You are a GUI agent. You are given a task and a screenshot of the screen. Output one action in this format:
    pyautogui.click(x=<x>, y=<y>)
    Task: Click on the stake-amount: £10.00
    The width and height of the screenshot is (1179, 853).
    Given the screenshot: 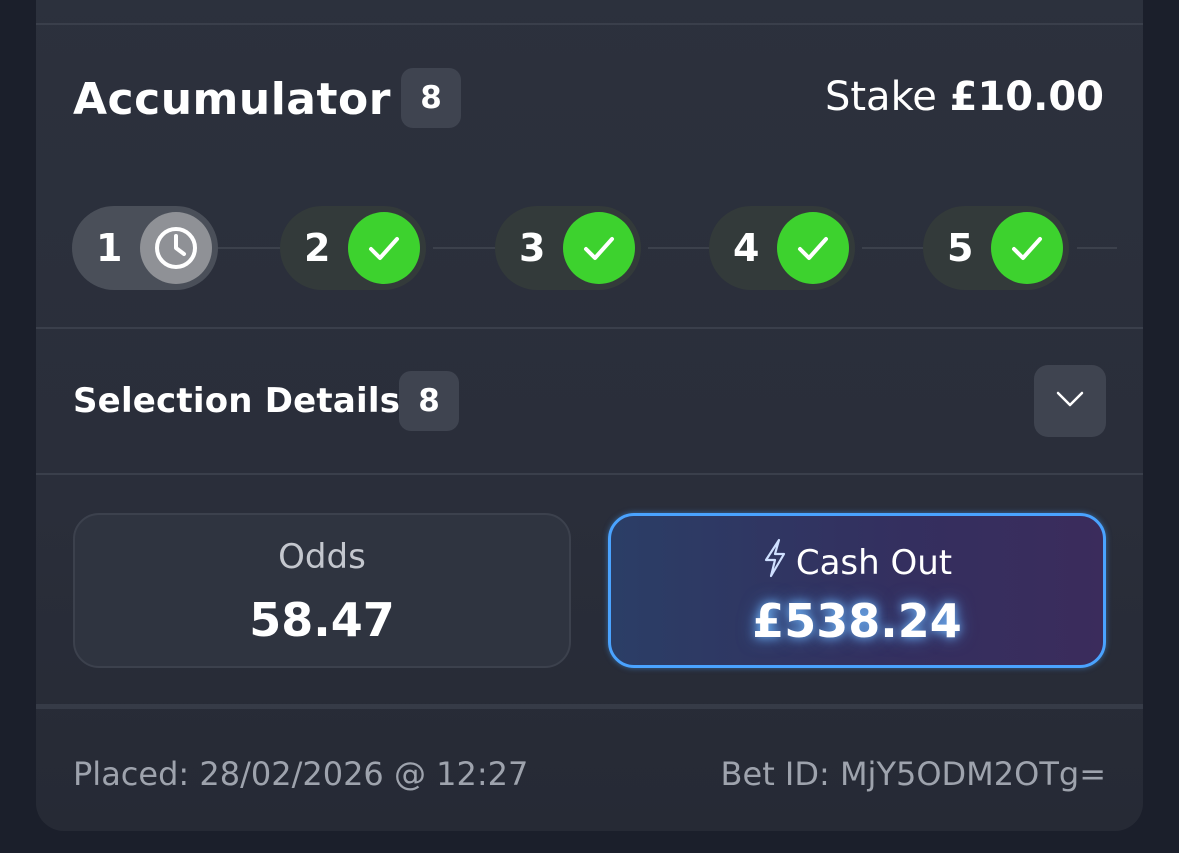 What is the action you would take?
    pyautogui.click(x=1026, y=97)
    